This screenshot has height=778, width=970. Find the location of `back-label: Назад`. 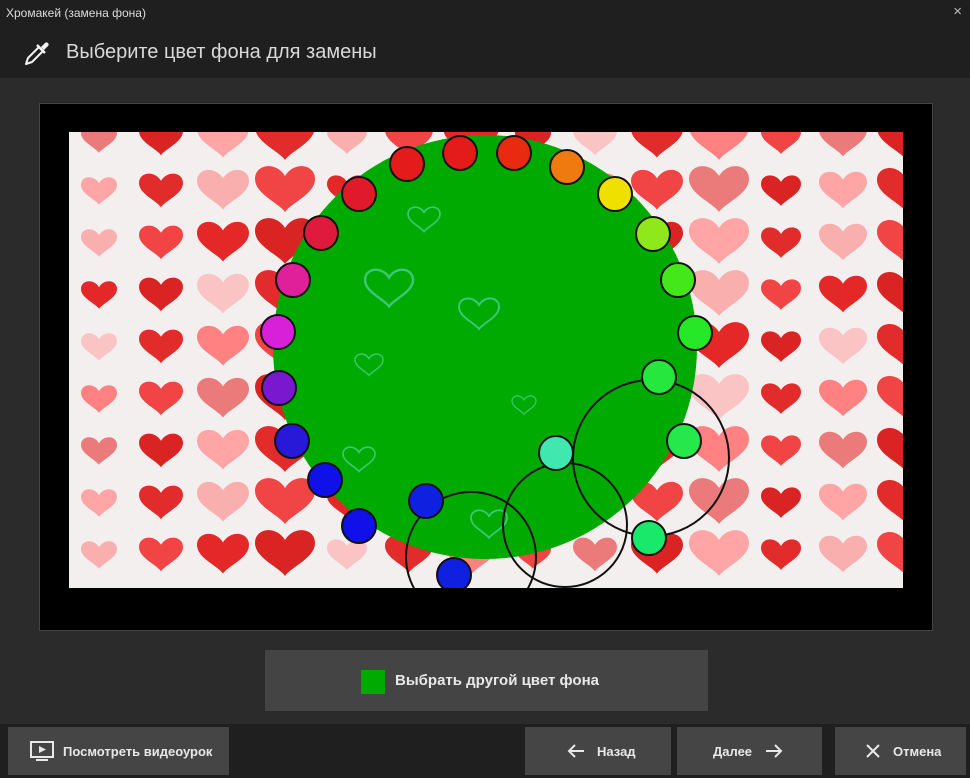

back-label: Назад is located at coordinates (616, 751).